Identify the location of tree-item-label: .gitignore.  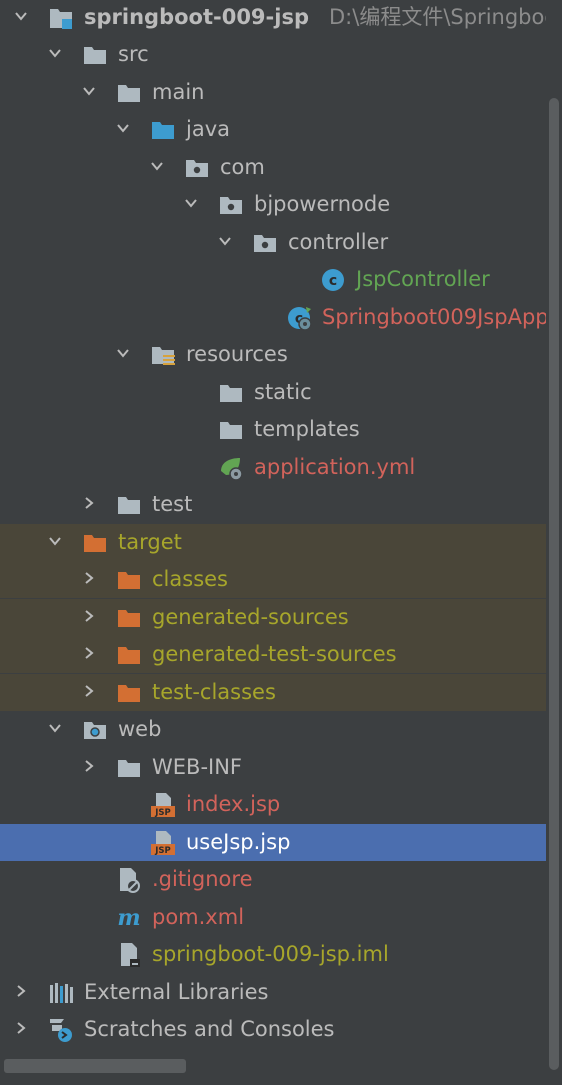
(202, 879).